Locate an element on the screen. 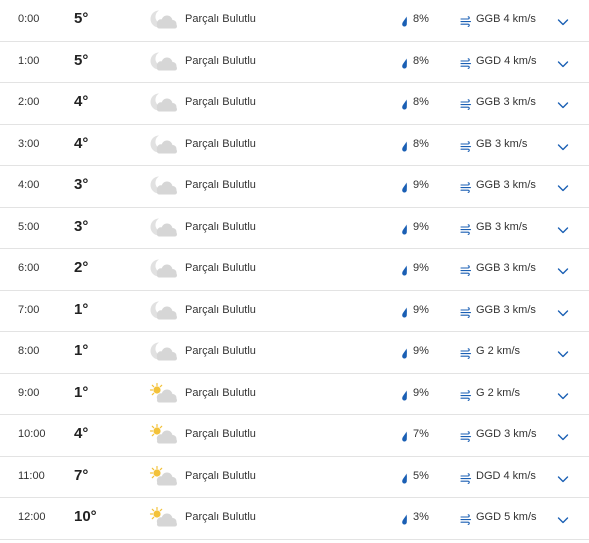 This screenshot has height=543, width=589. hour-time: 1:00 is located at coordinates (29, 60).